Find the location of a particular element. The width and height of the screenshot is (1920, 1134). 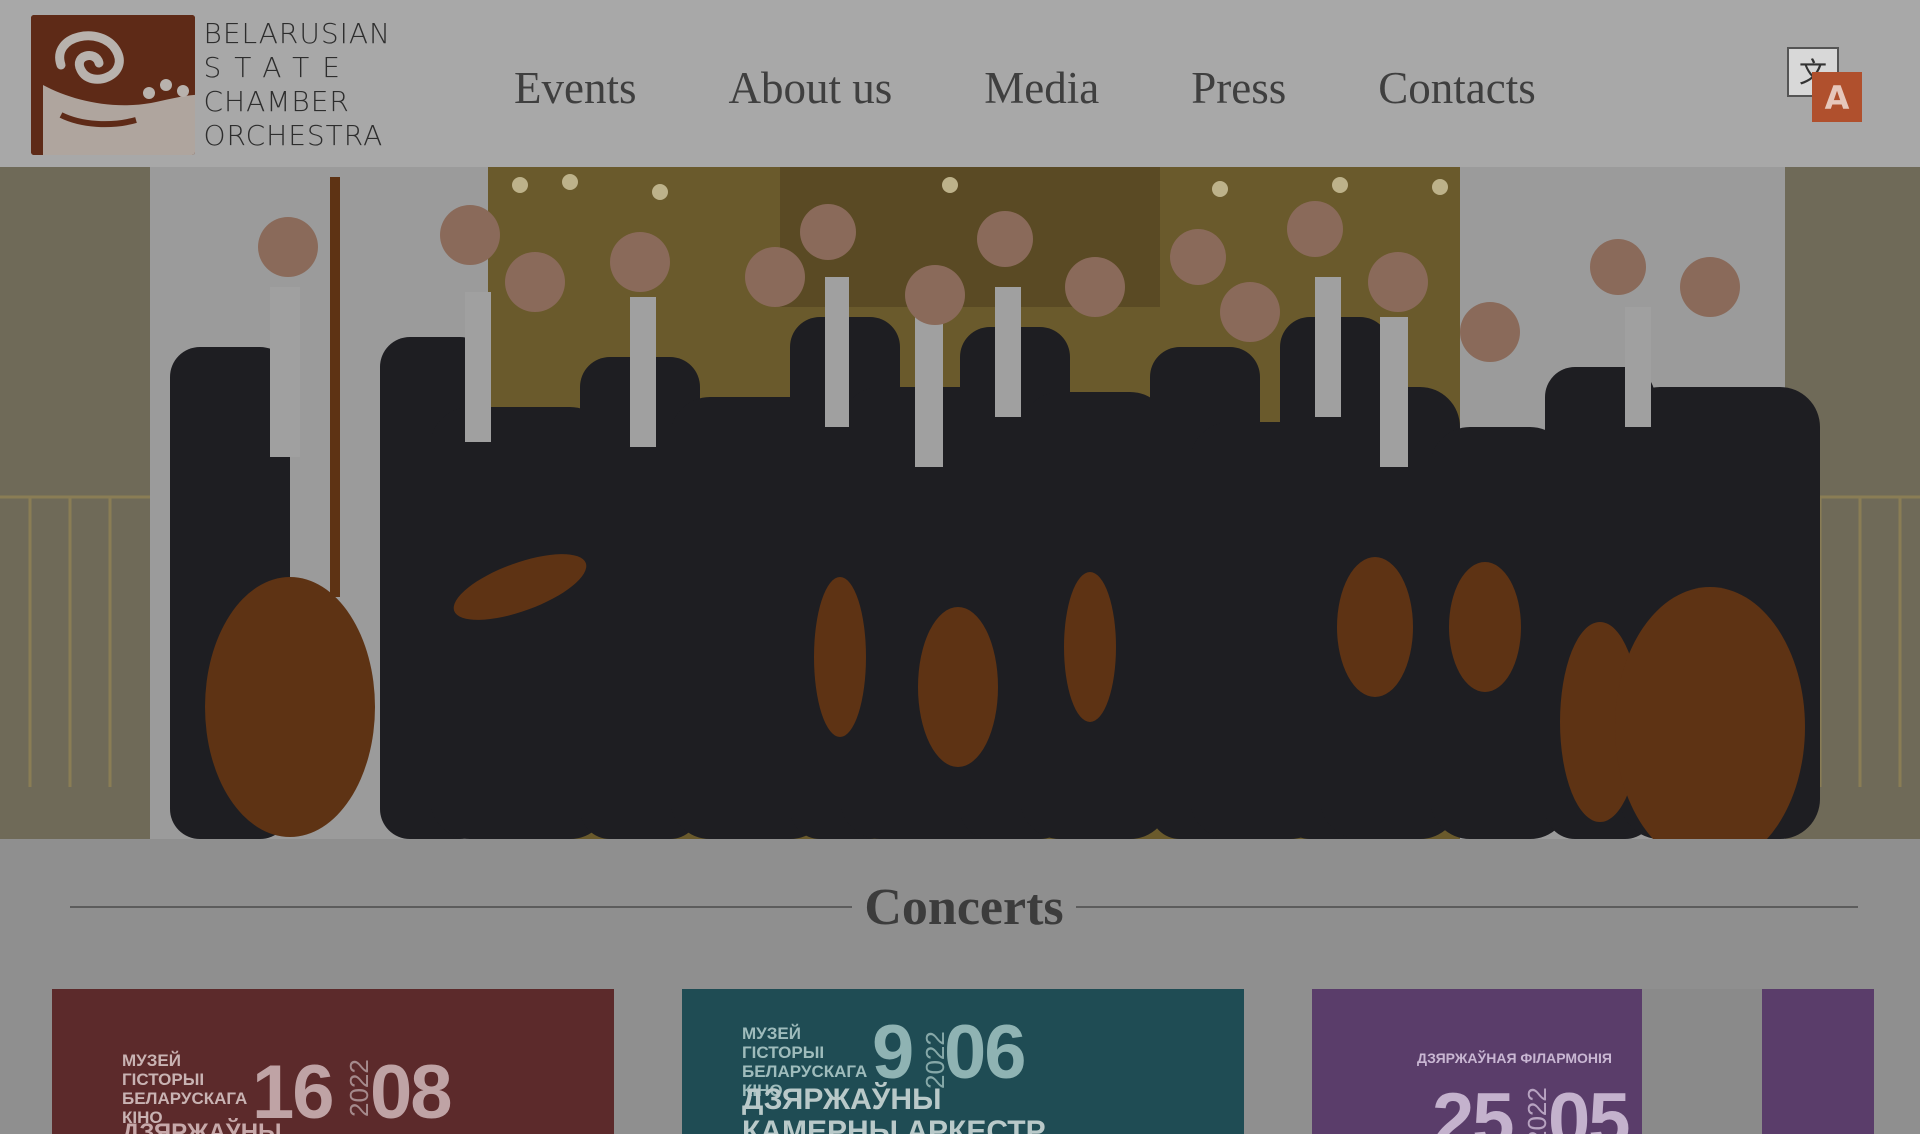

concerts-heading: Concerts is located at coordinates (964, 907).